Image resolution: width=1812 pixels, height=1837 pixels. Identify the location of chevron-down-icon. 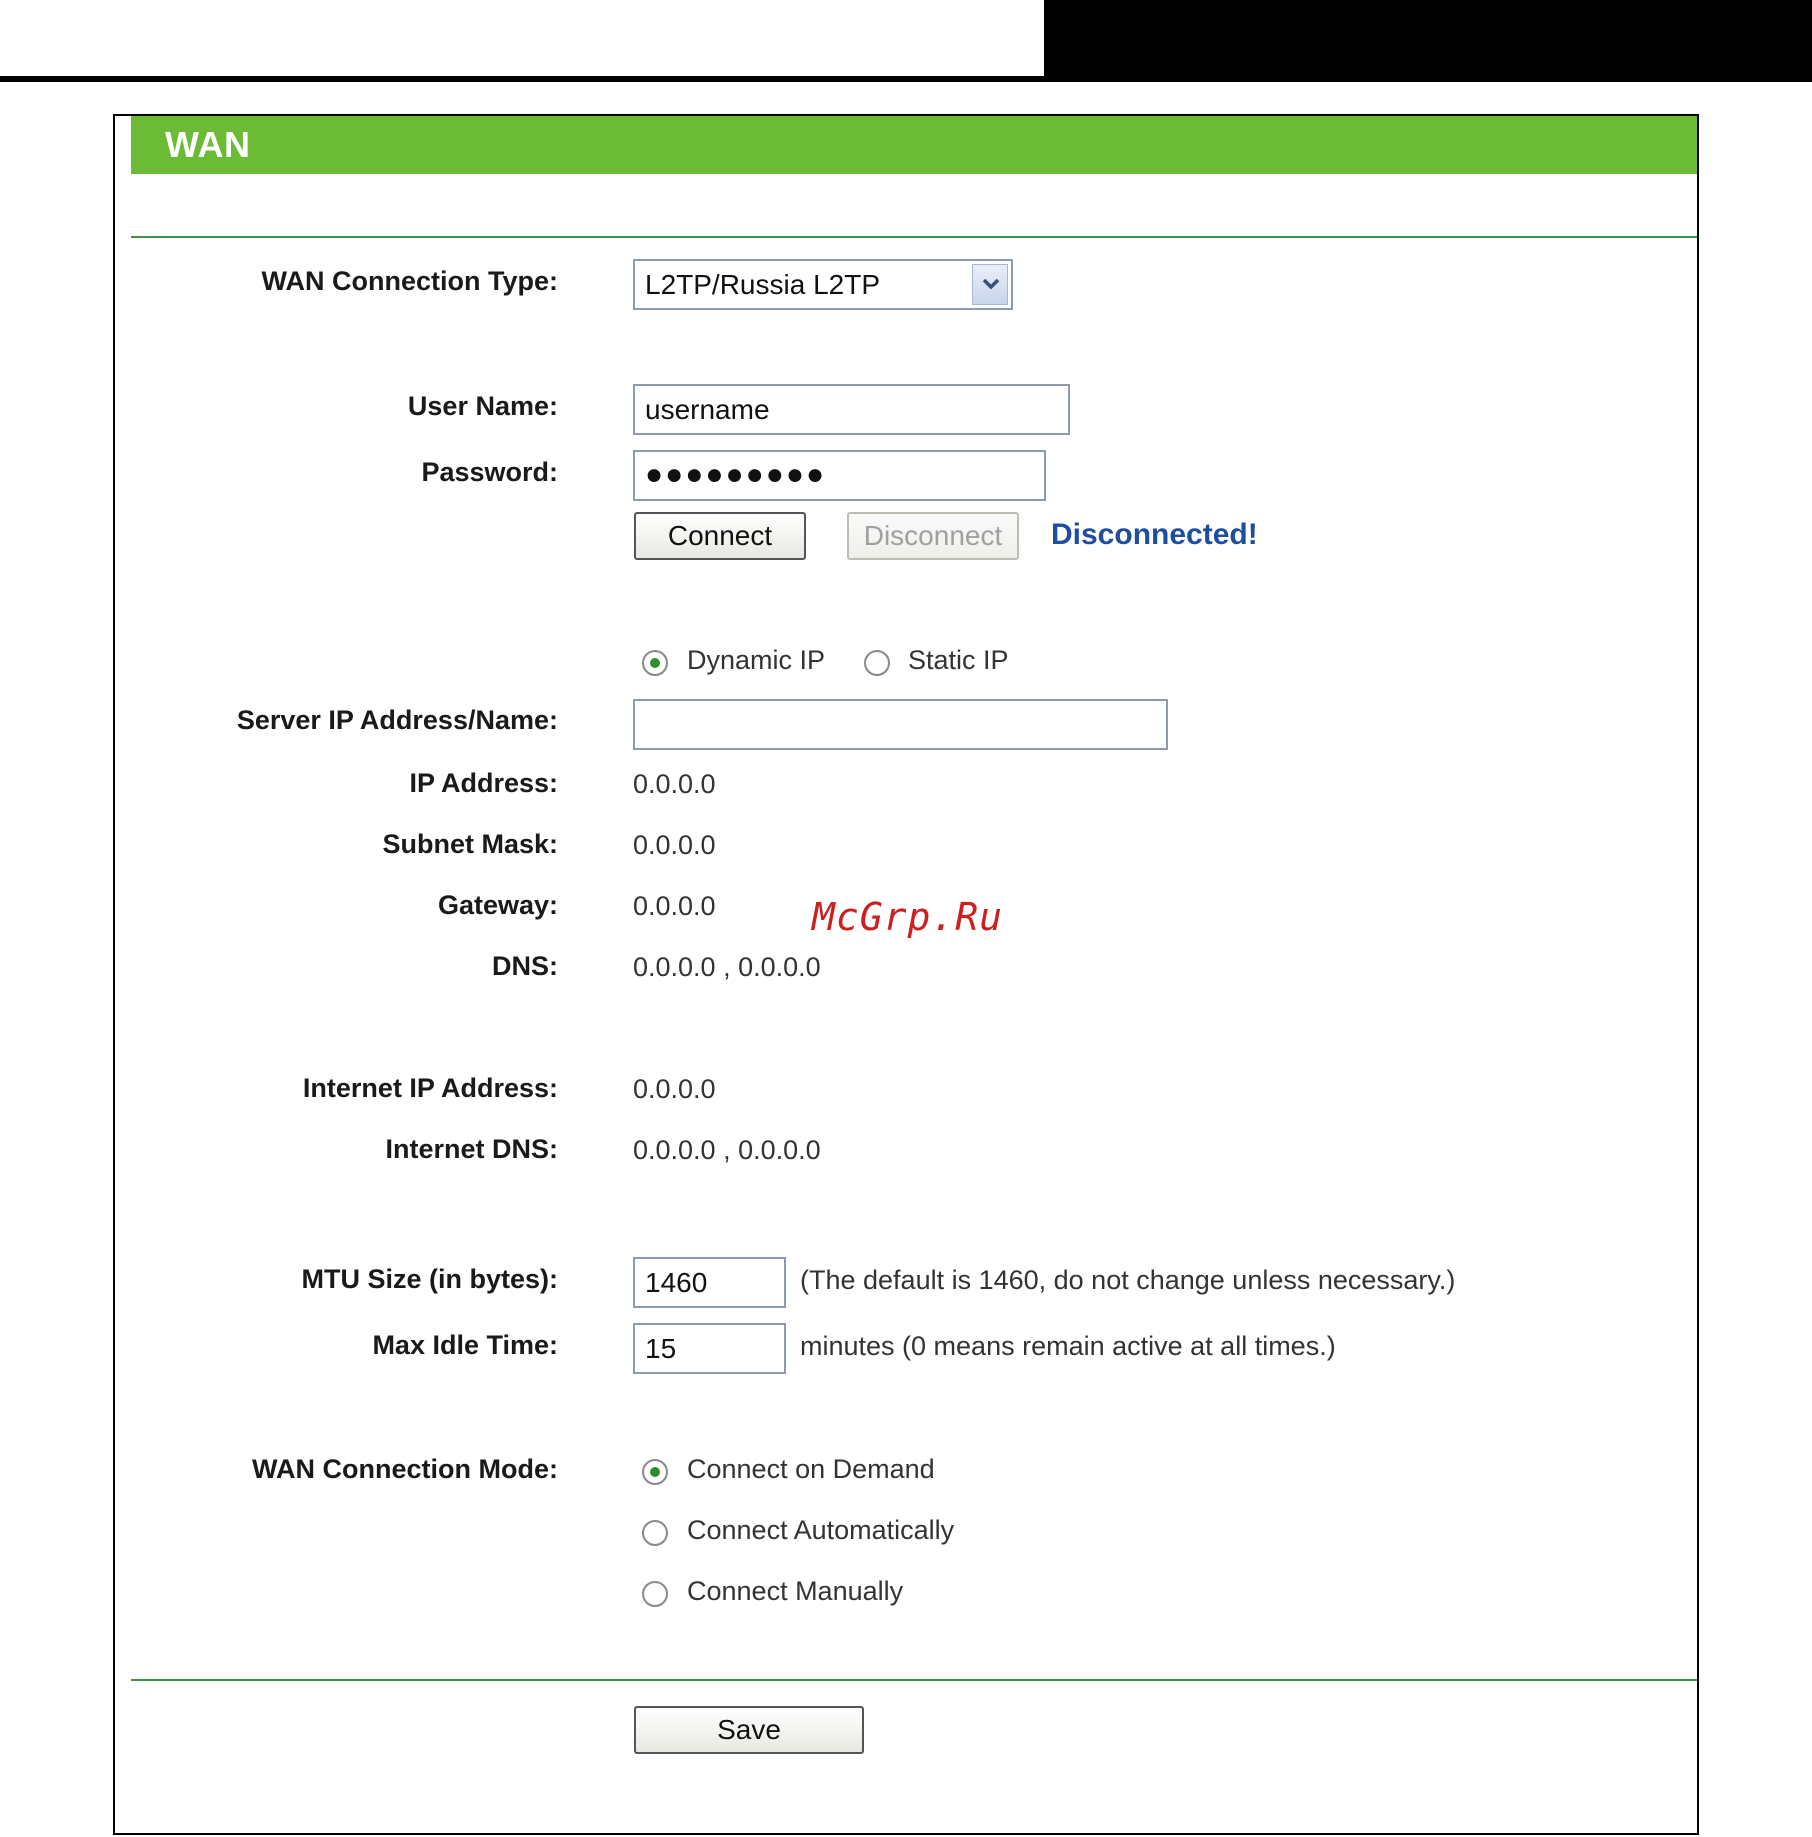
(990, 284).